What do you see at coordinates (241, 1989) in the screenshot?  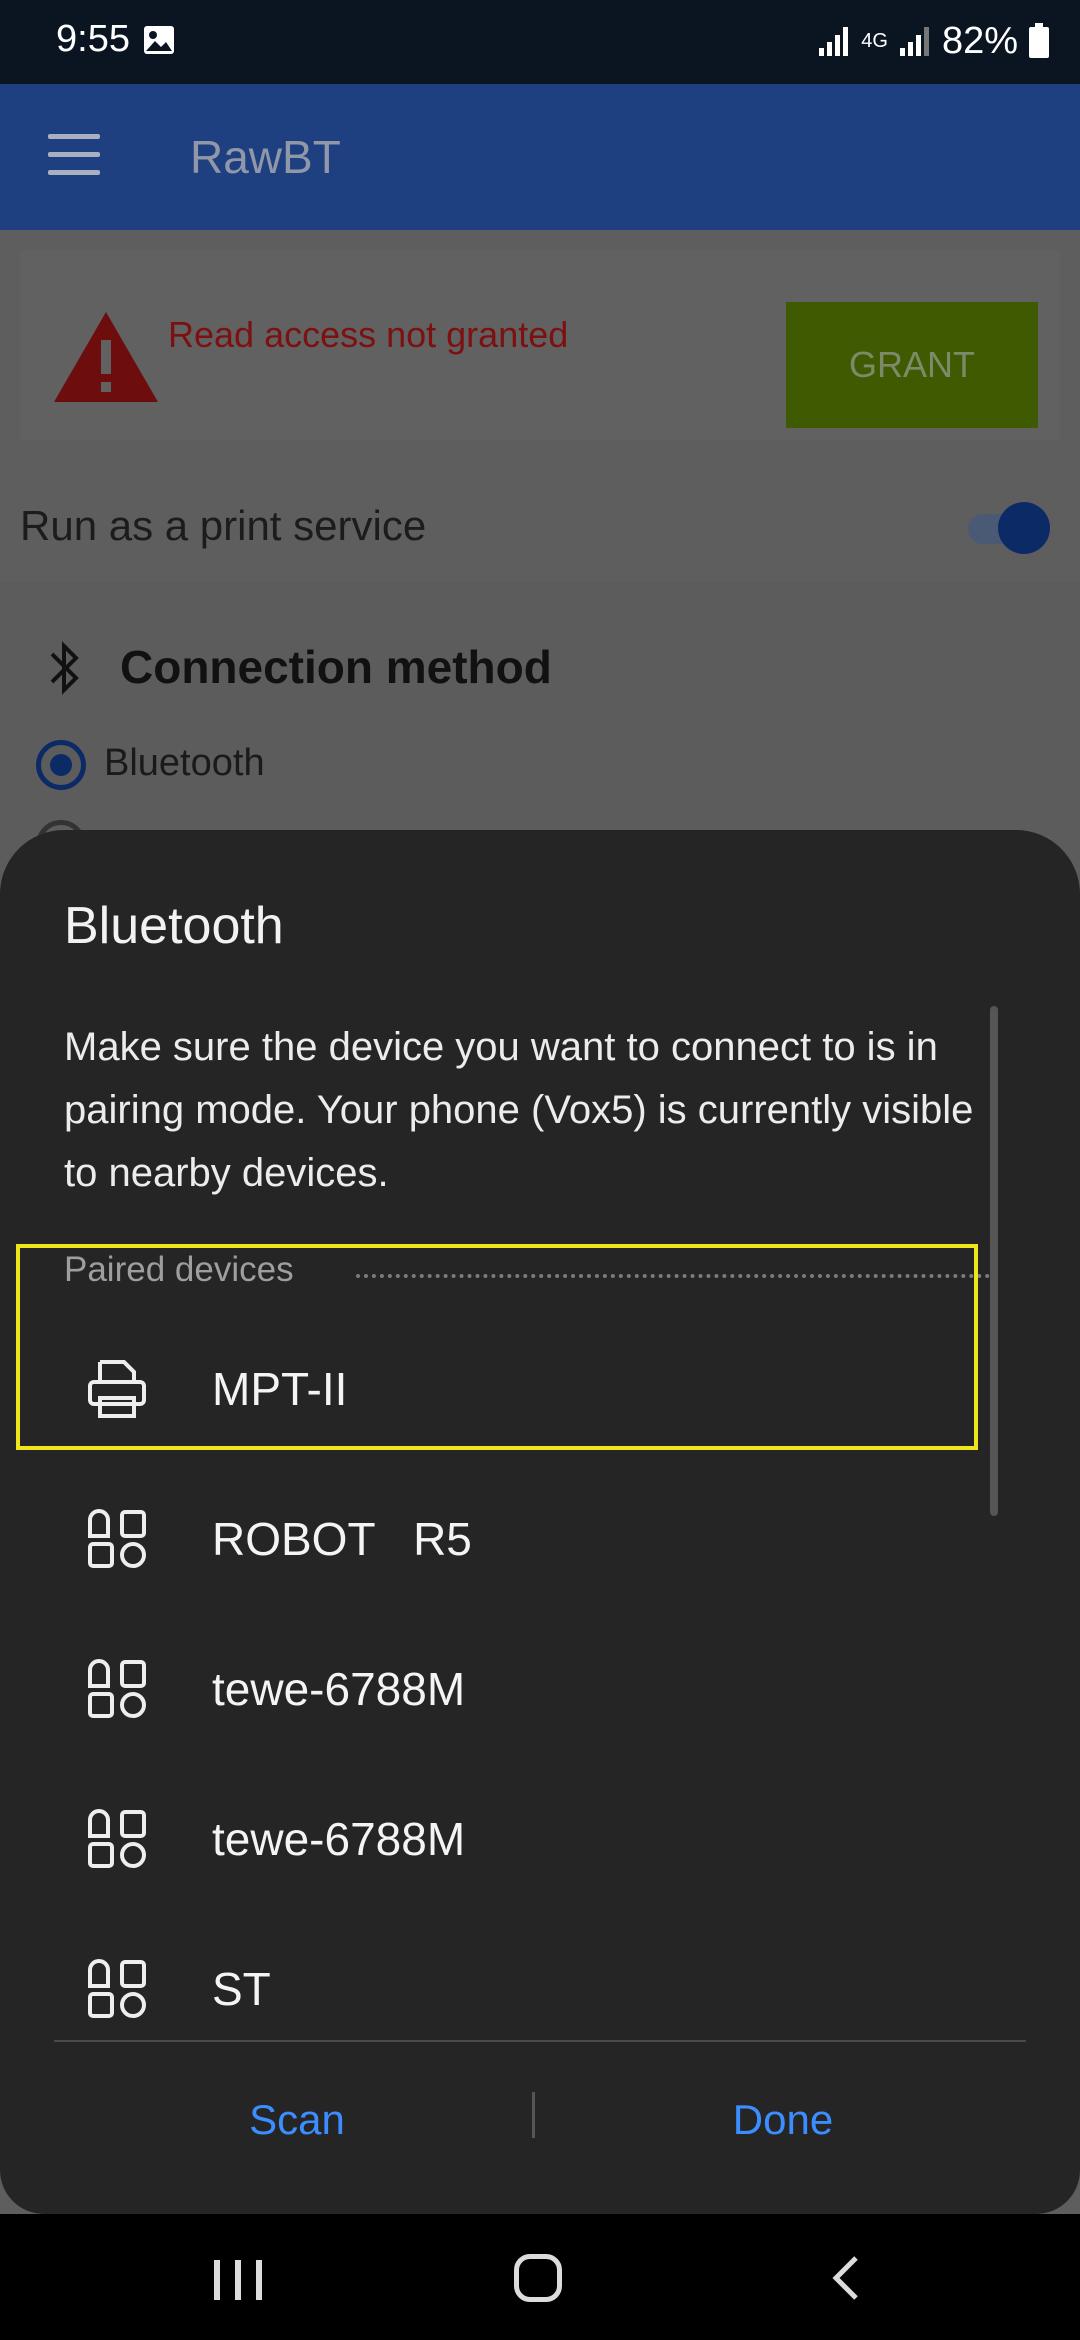 I see `device-name: ST` at bounding box center [241, 1989].